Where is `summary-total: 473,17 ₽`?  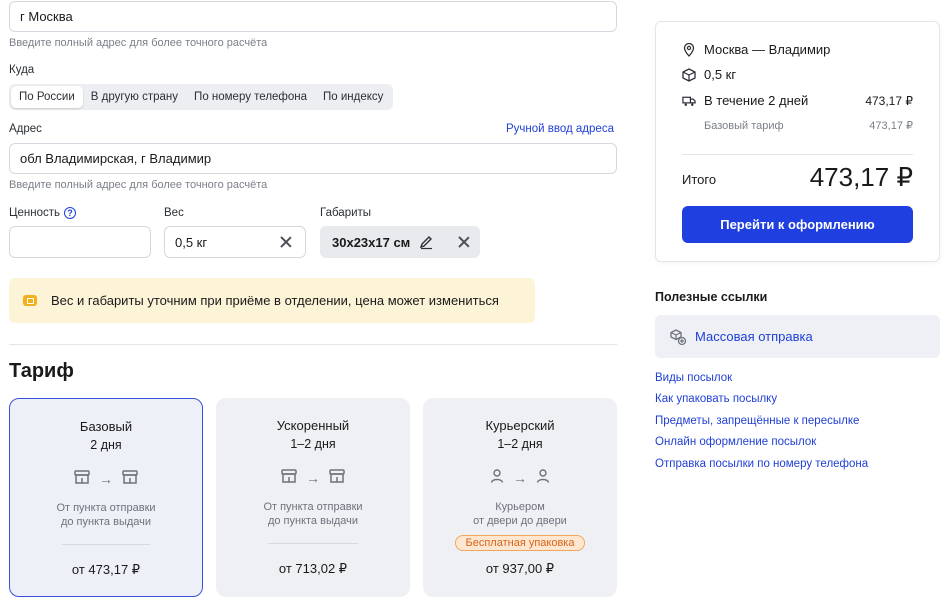 summary-total: 473,17 ₽ is located at coordinates (861, 177).